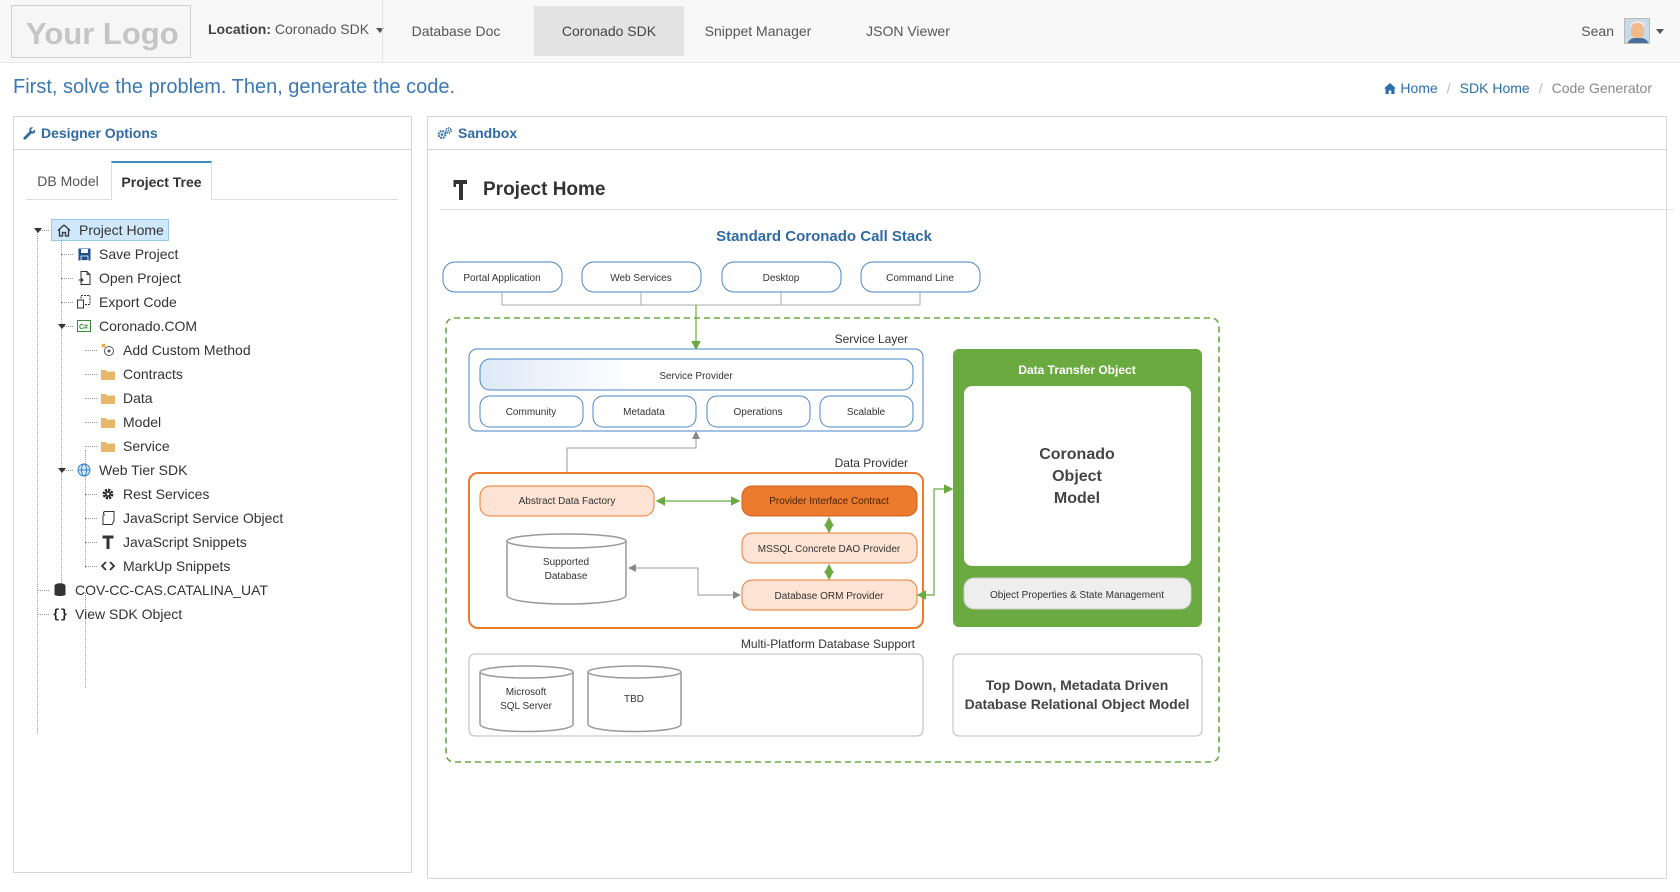 The height and width of the screenshot is (892, 1680). I want to click on supported-database-cylinder: Supported Database, so click(566, 569).